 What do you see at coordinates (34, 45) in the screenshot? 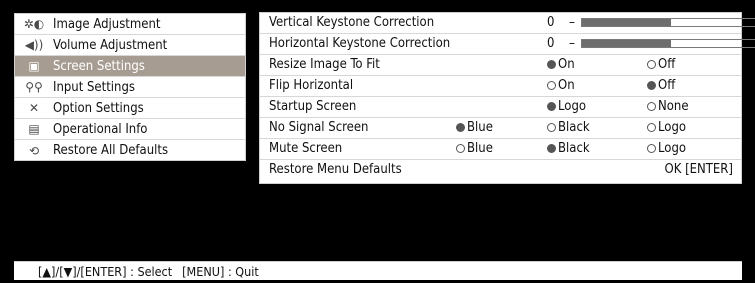
I see `volume-icon: ◀))` at bounding box center [34, 45].